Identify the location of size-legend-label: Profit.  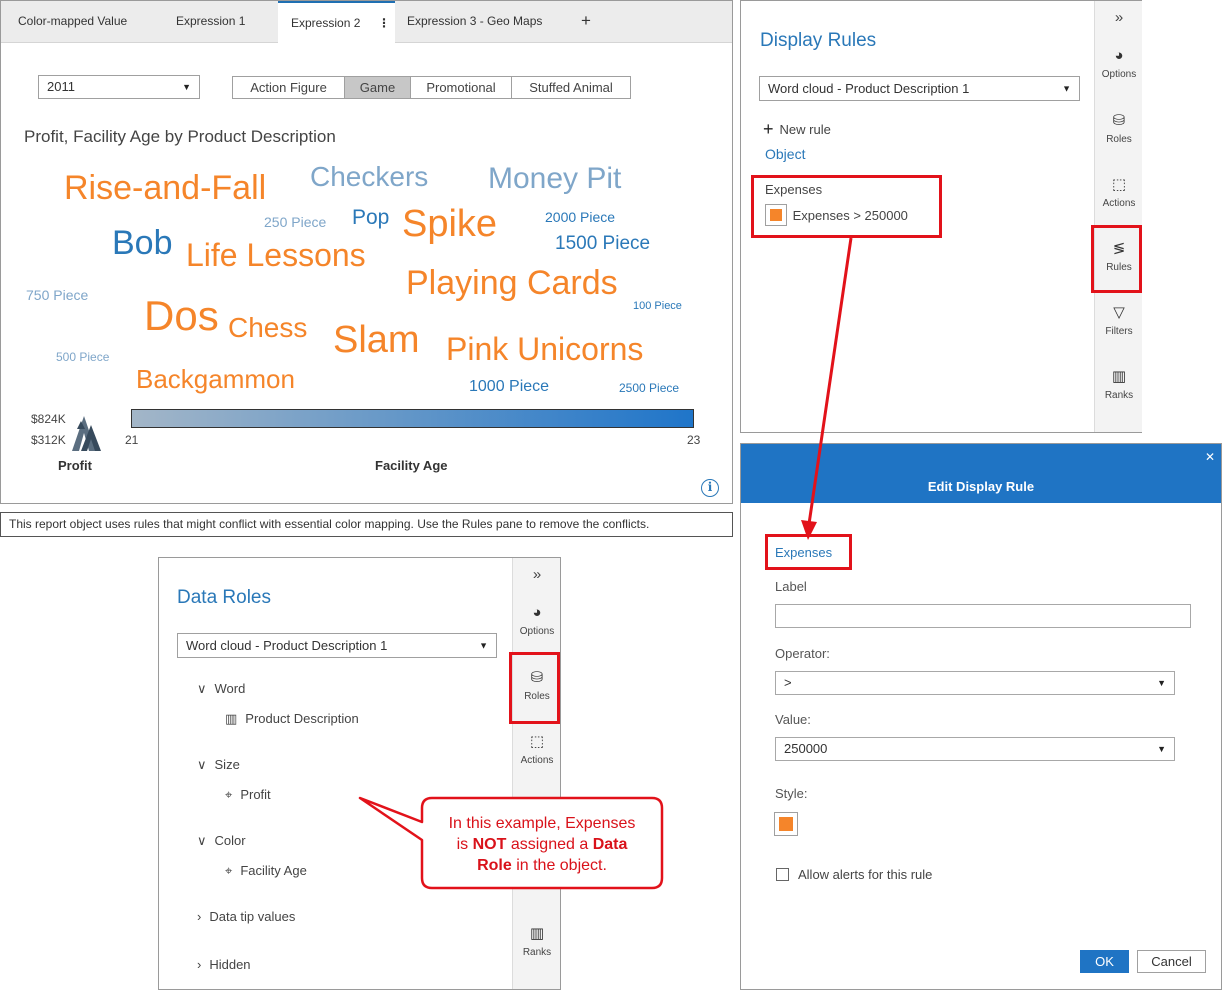
(75, 465).